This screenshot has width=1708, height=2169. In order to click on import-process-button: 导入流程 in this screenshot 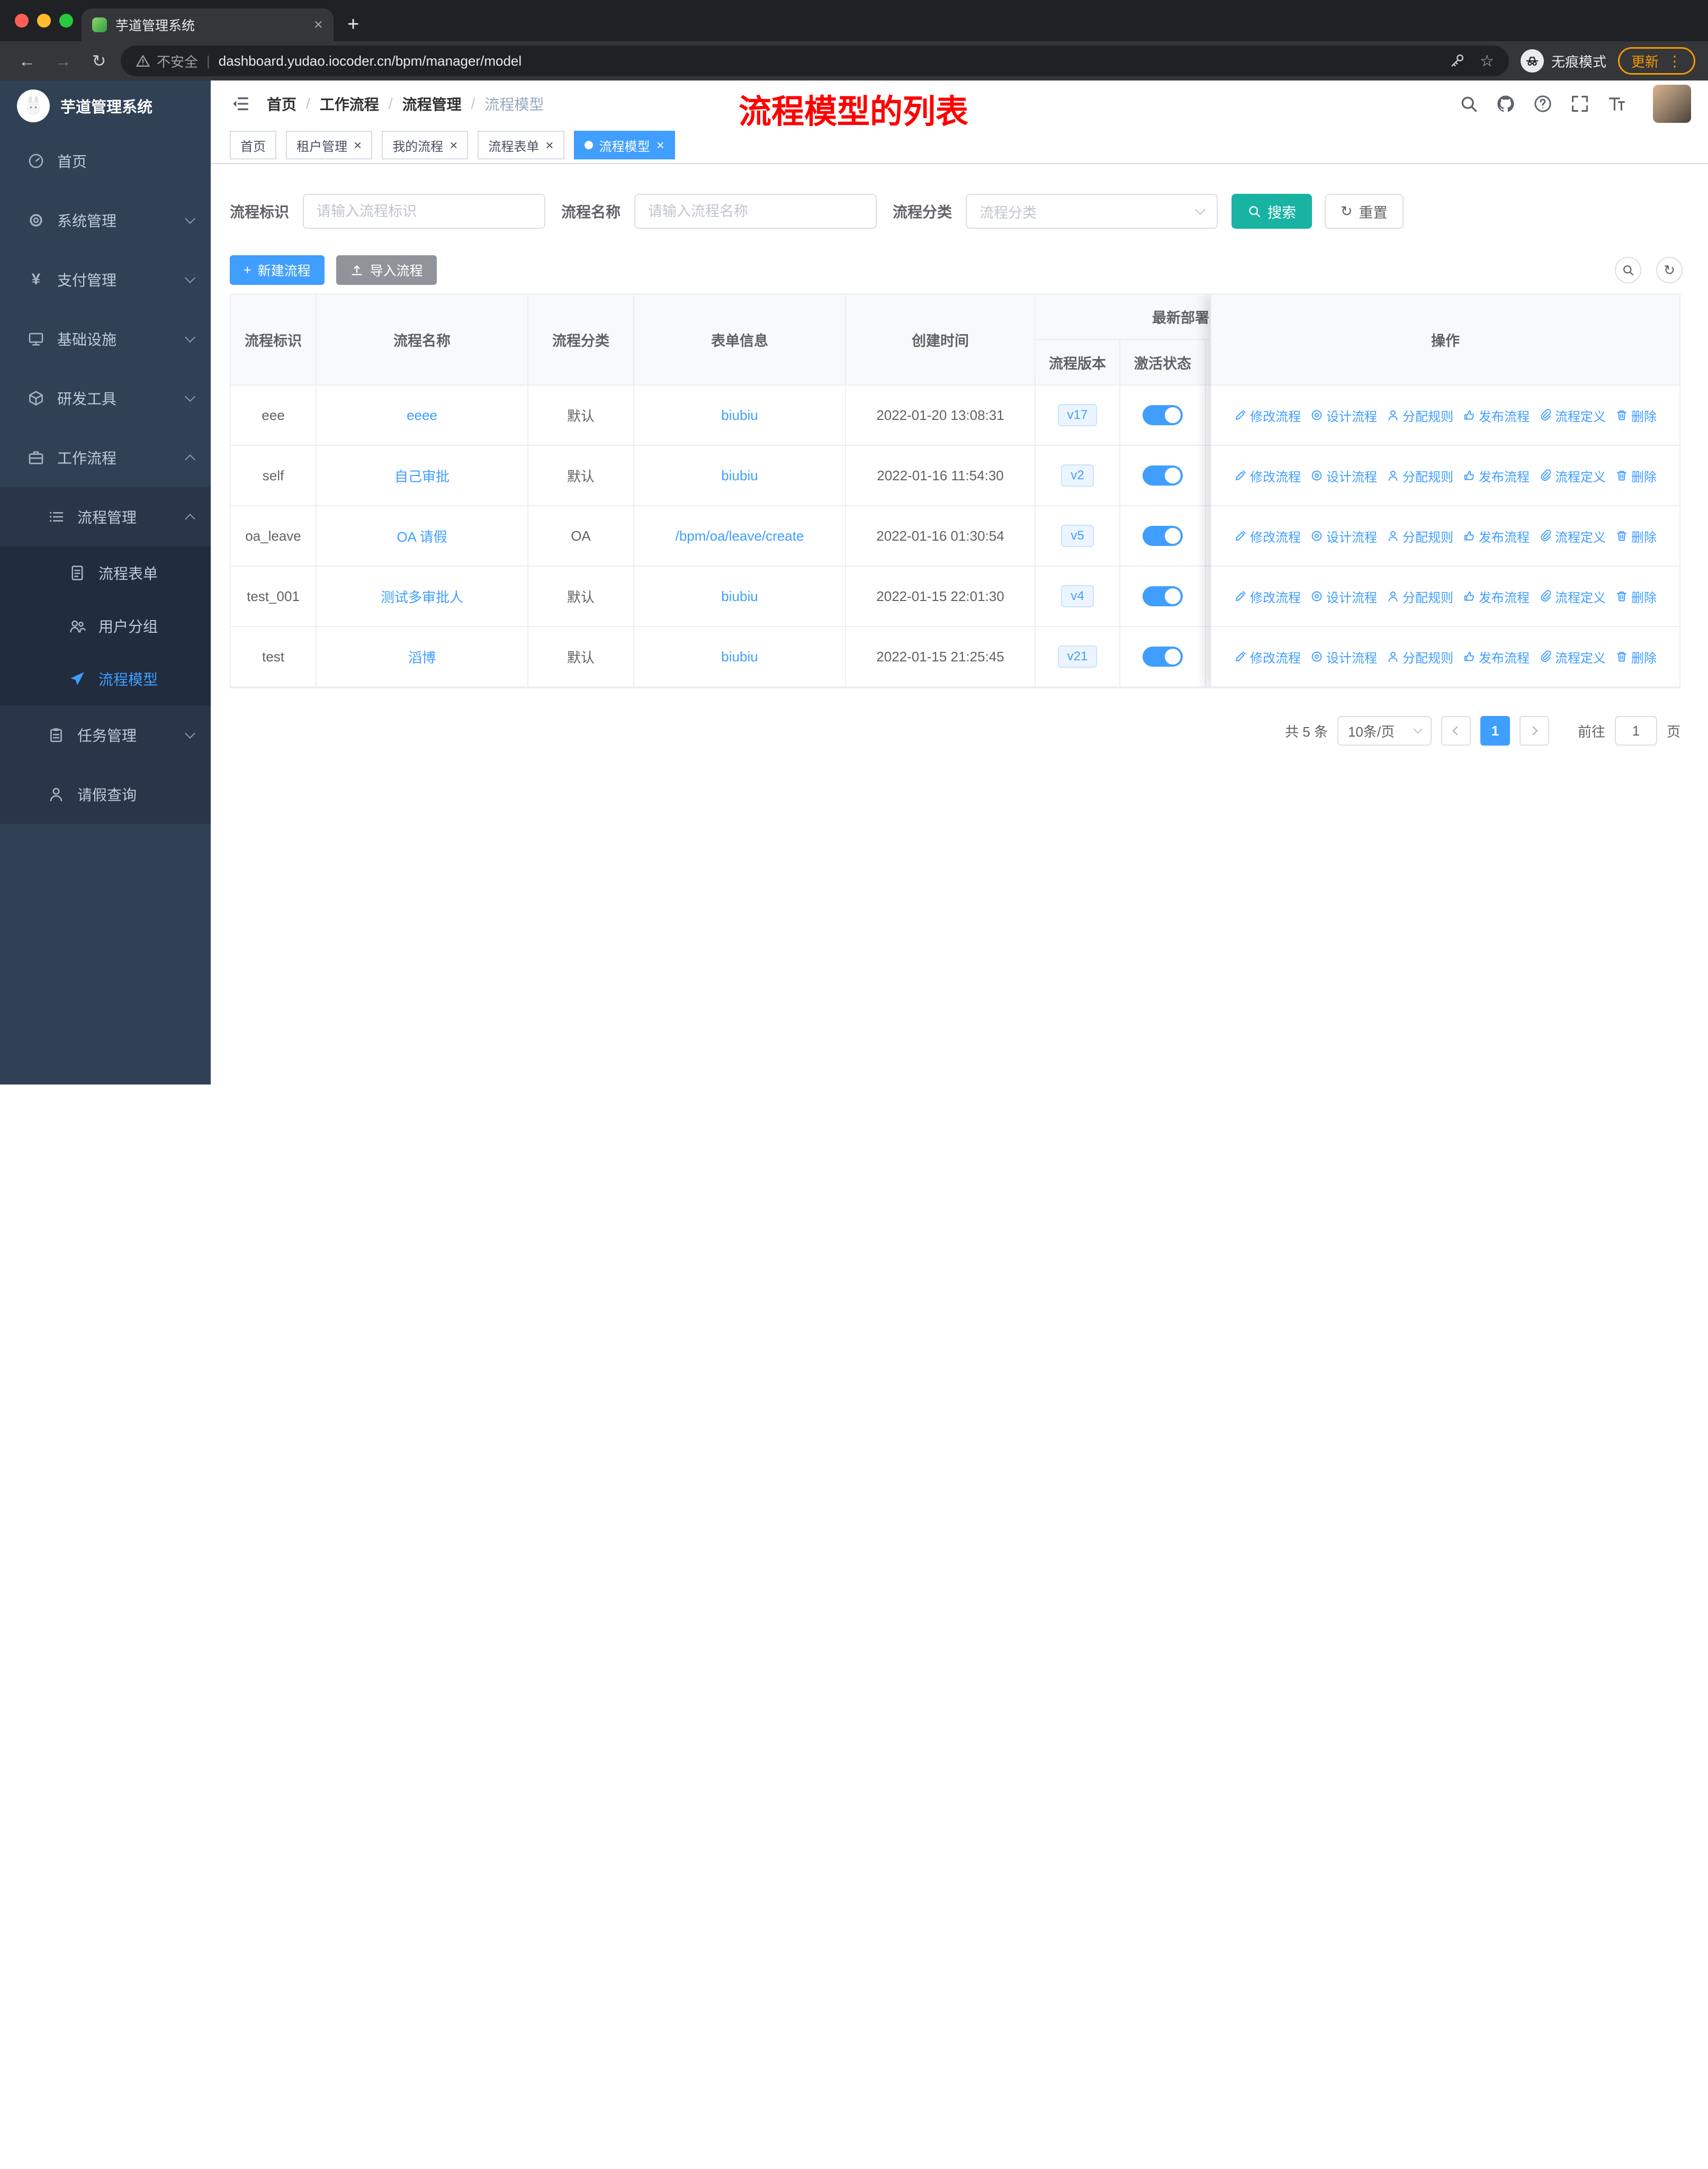, I will do `click(386, 270)`.